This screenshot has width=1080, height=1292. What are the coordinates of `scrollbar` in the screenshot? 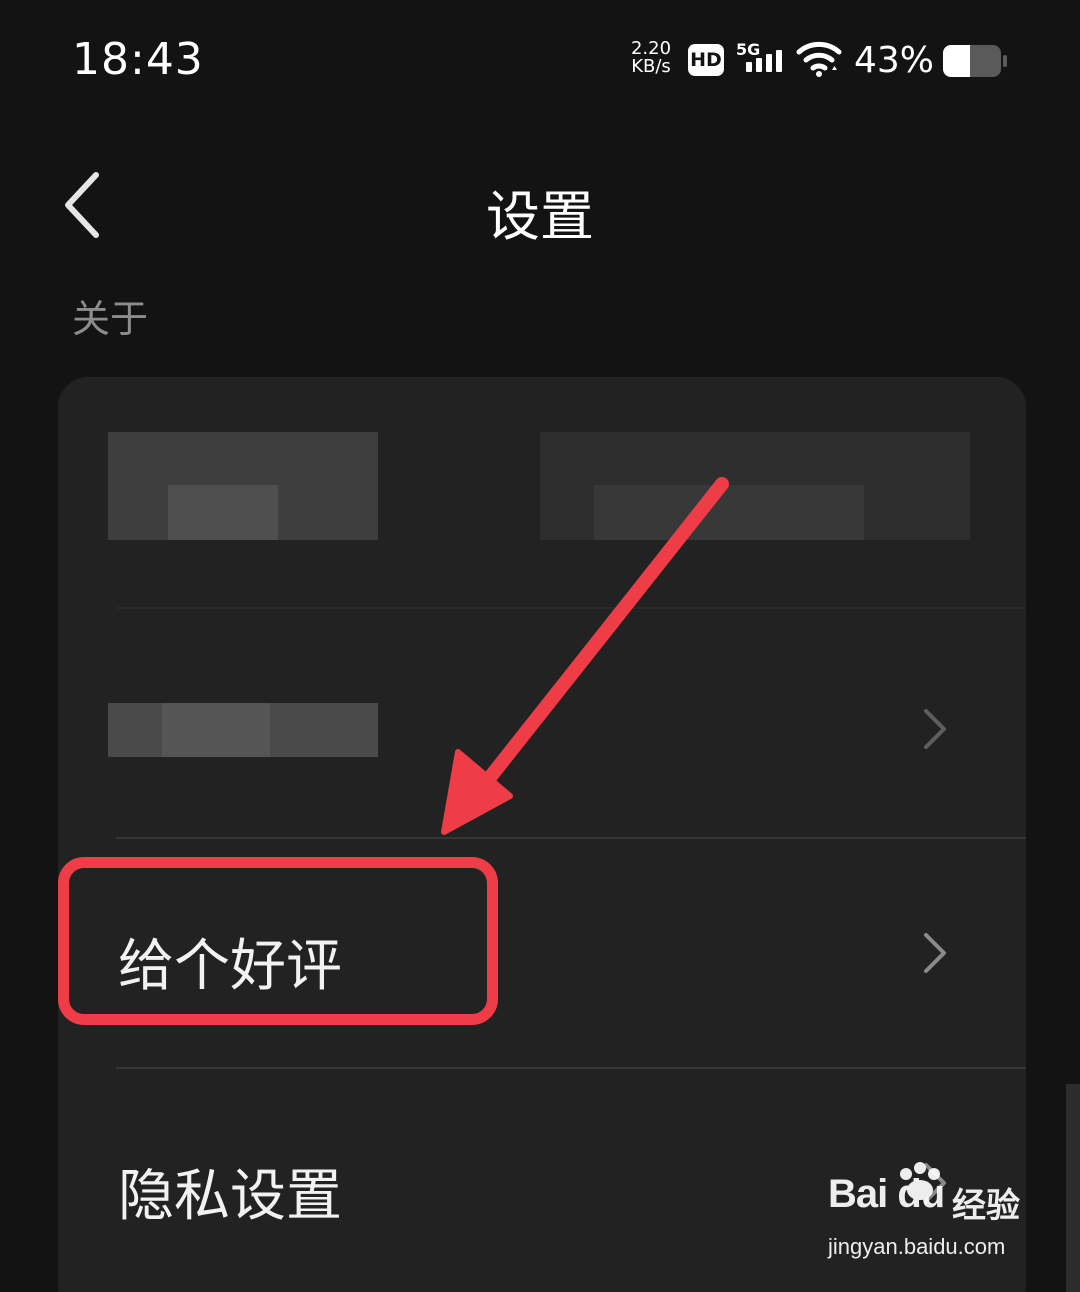 It's located at (1073, 1188).